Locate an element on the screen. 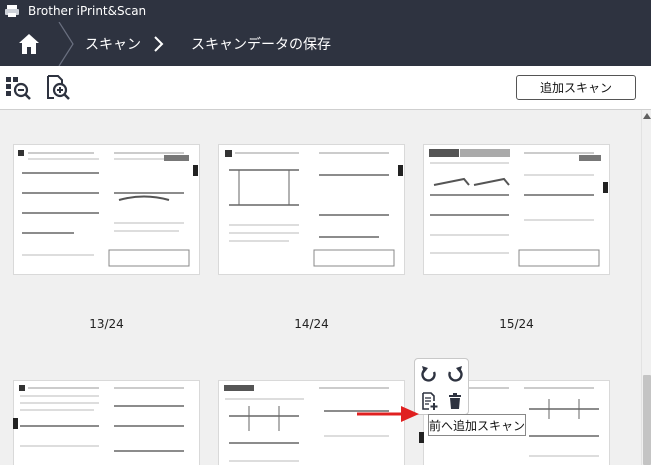  breadcrumb: スキャン スキャンデータの保存 is located at coordinates (325, 44).